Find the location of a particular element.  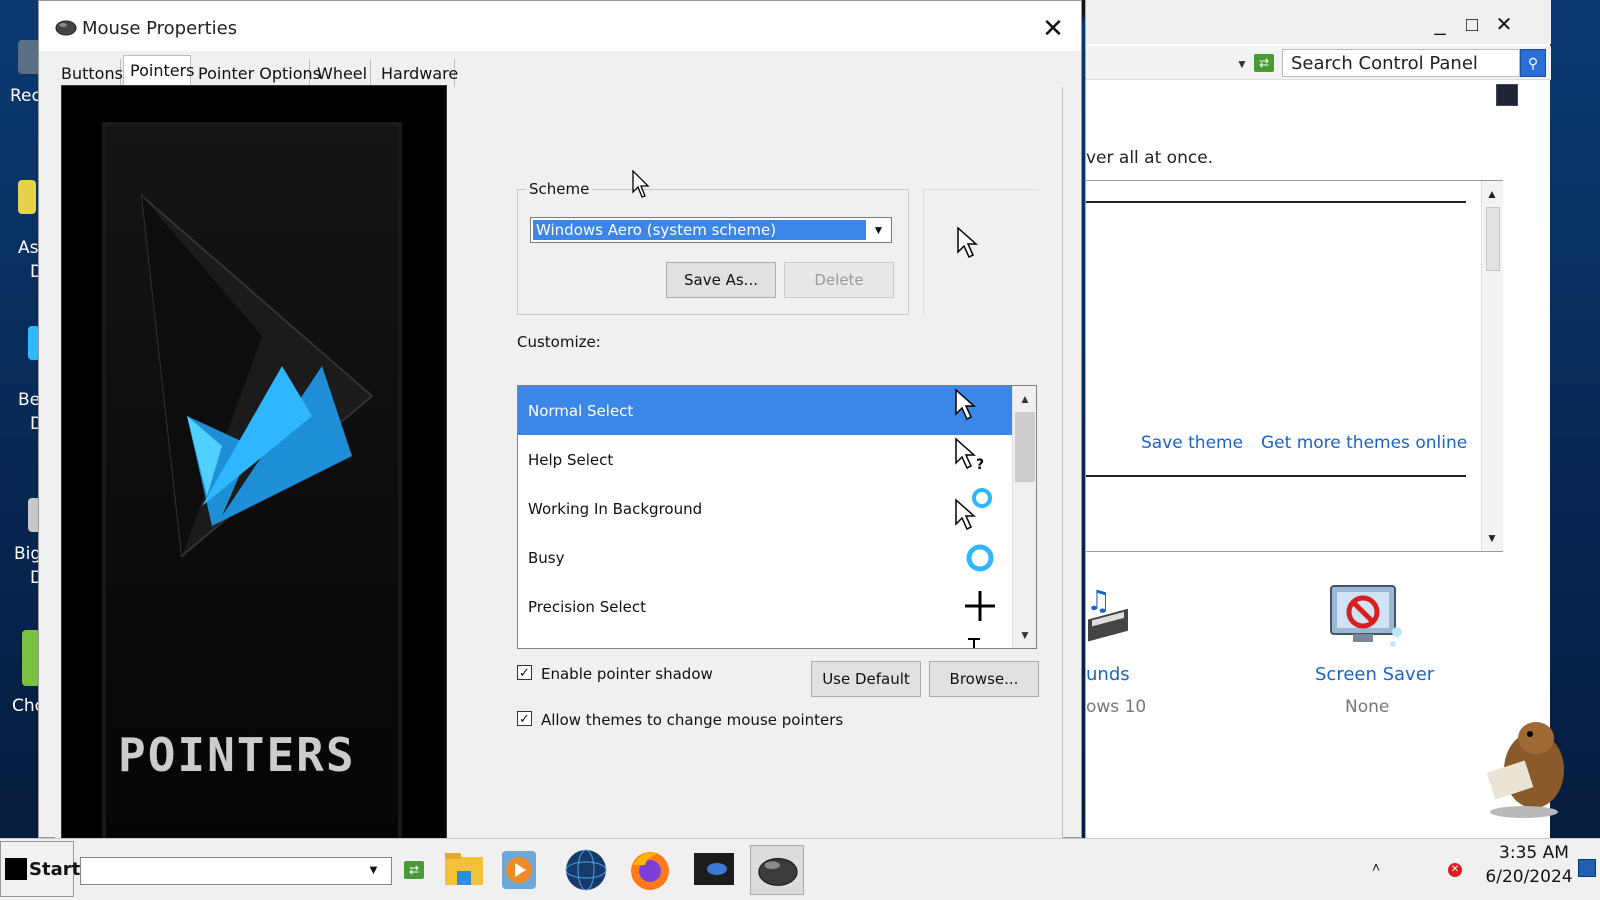

list-item: Help Select ? is located at coordinates (765, 459).